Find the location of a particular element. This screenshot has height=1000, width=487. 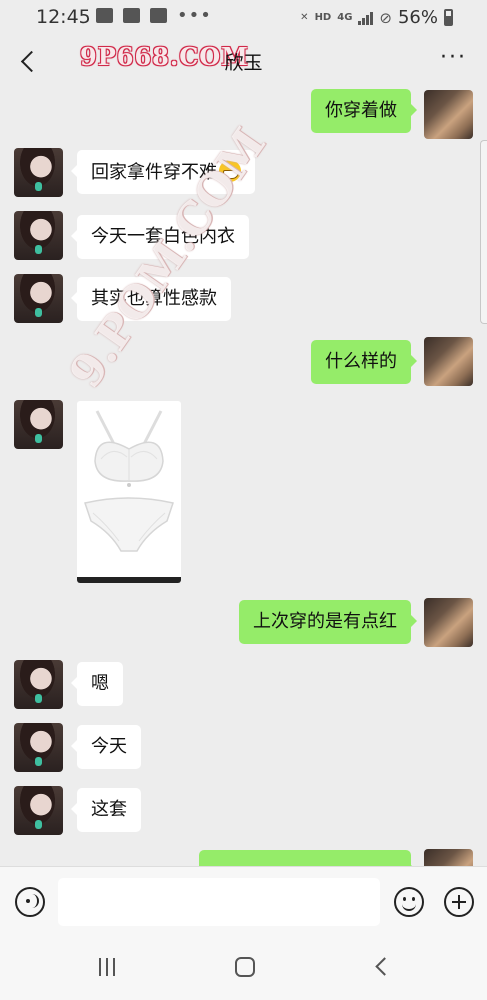

scroll-indicator is located at coordinates (483, 232).